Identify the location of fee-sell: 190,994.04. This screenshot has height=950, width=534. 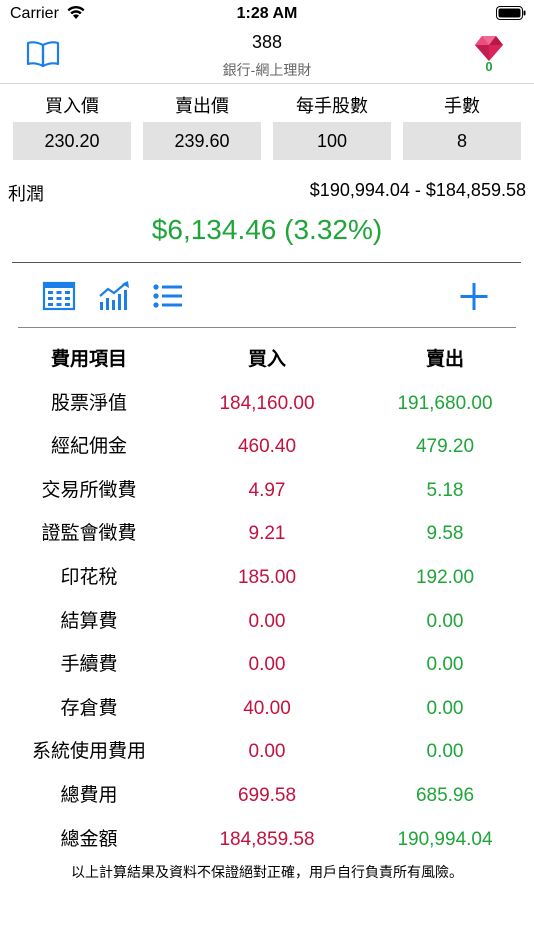
(445, 839).